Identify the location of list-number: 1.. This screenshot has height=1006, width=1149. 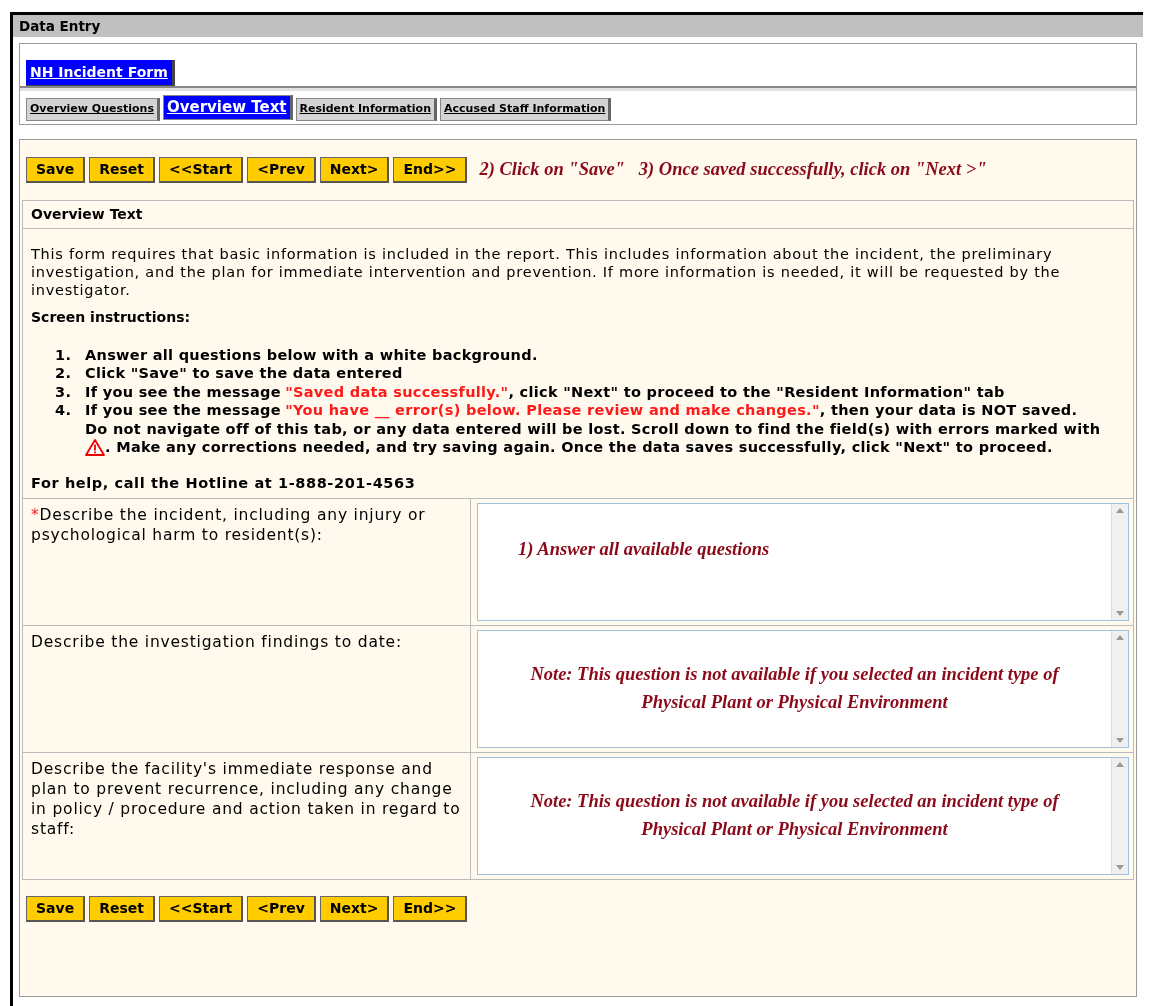
(64, 354).